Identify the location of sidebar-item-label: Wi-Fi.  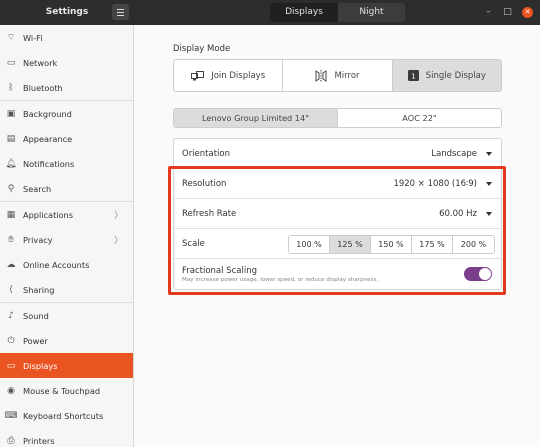
(33, 37).